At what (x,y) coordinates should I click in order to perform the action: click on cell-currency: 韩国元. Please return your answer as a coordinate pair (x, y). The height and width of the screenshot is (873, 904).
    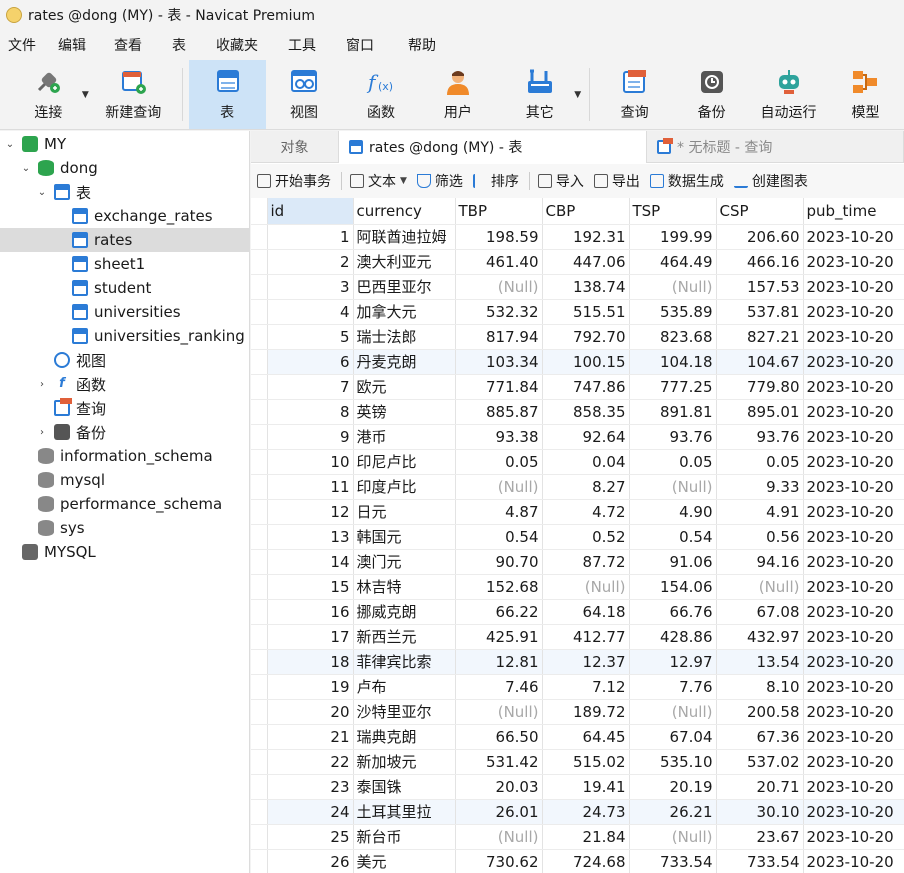
    Looking at the image, I should click on (404, 537).